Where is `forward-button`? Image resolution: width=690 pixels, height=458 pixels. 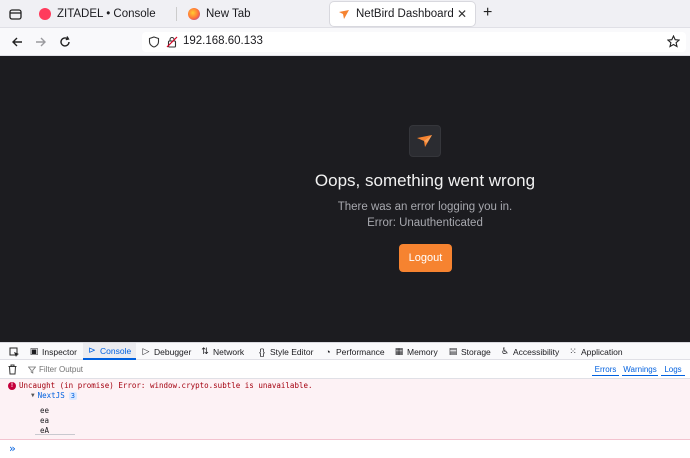 forward-button is located at coordinates (41, 42).